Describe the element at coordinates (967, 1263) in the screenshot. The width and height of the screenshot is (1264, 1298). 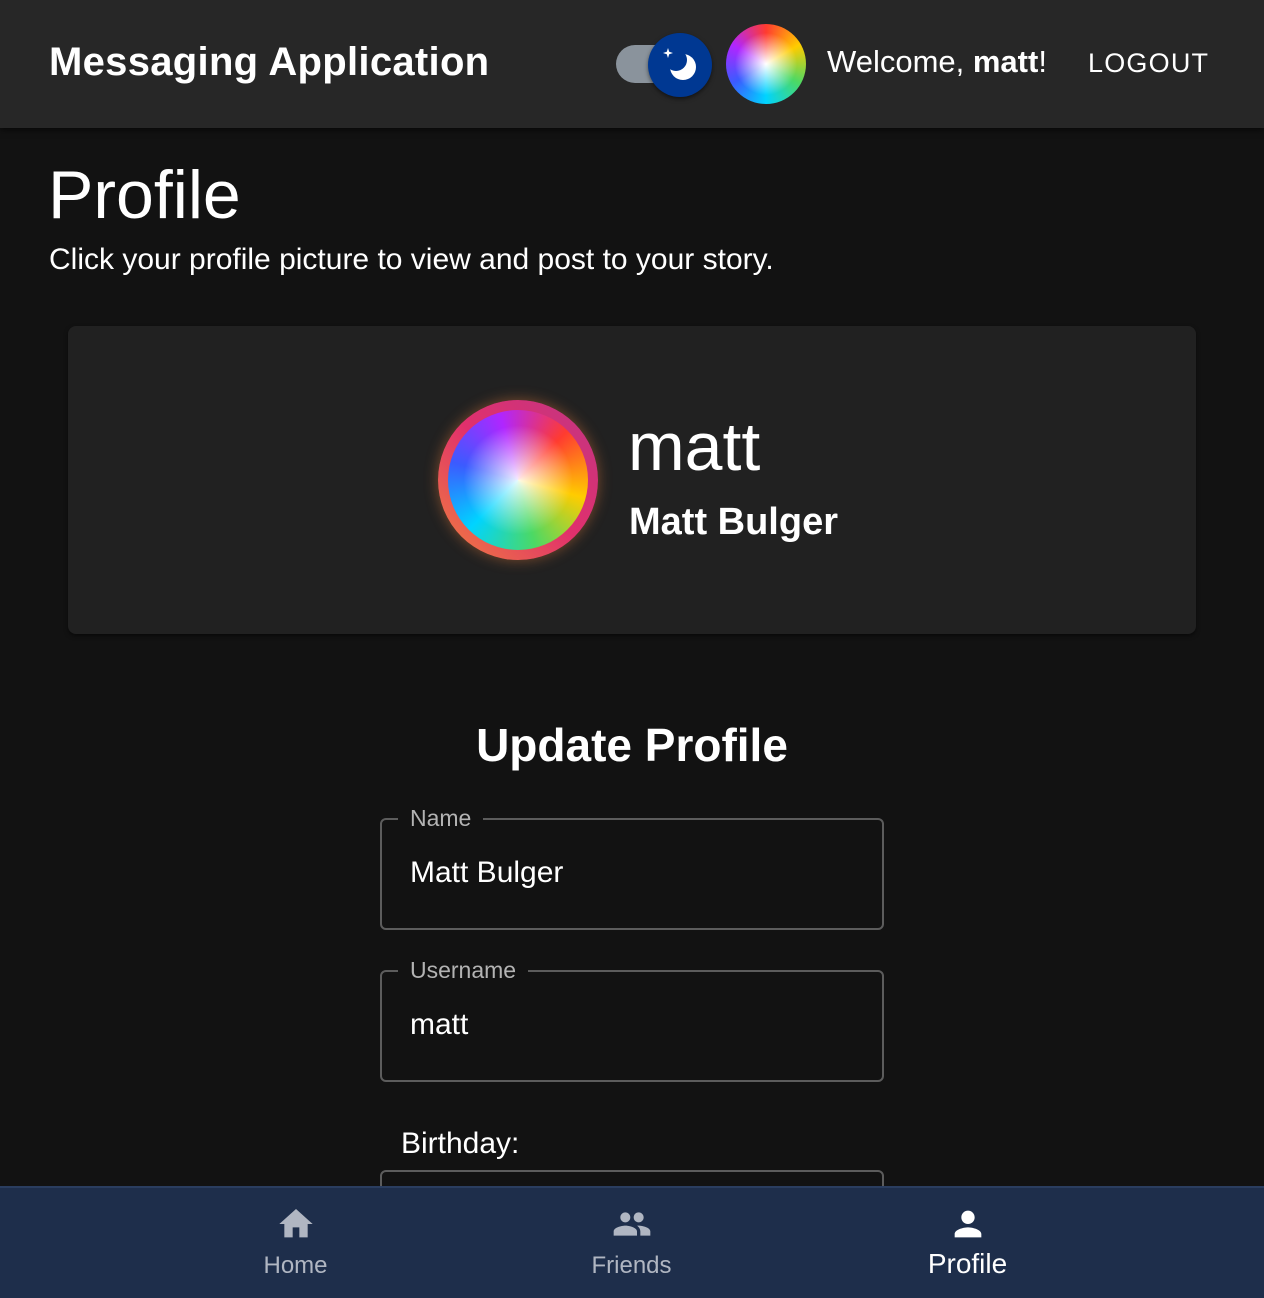
I see `nav-profile-label: Profile` at that location.